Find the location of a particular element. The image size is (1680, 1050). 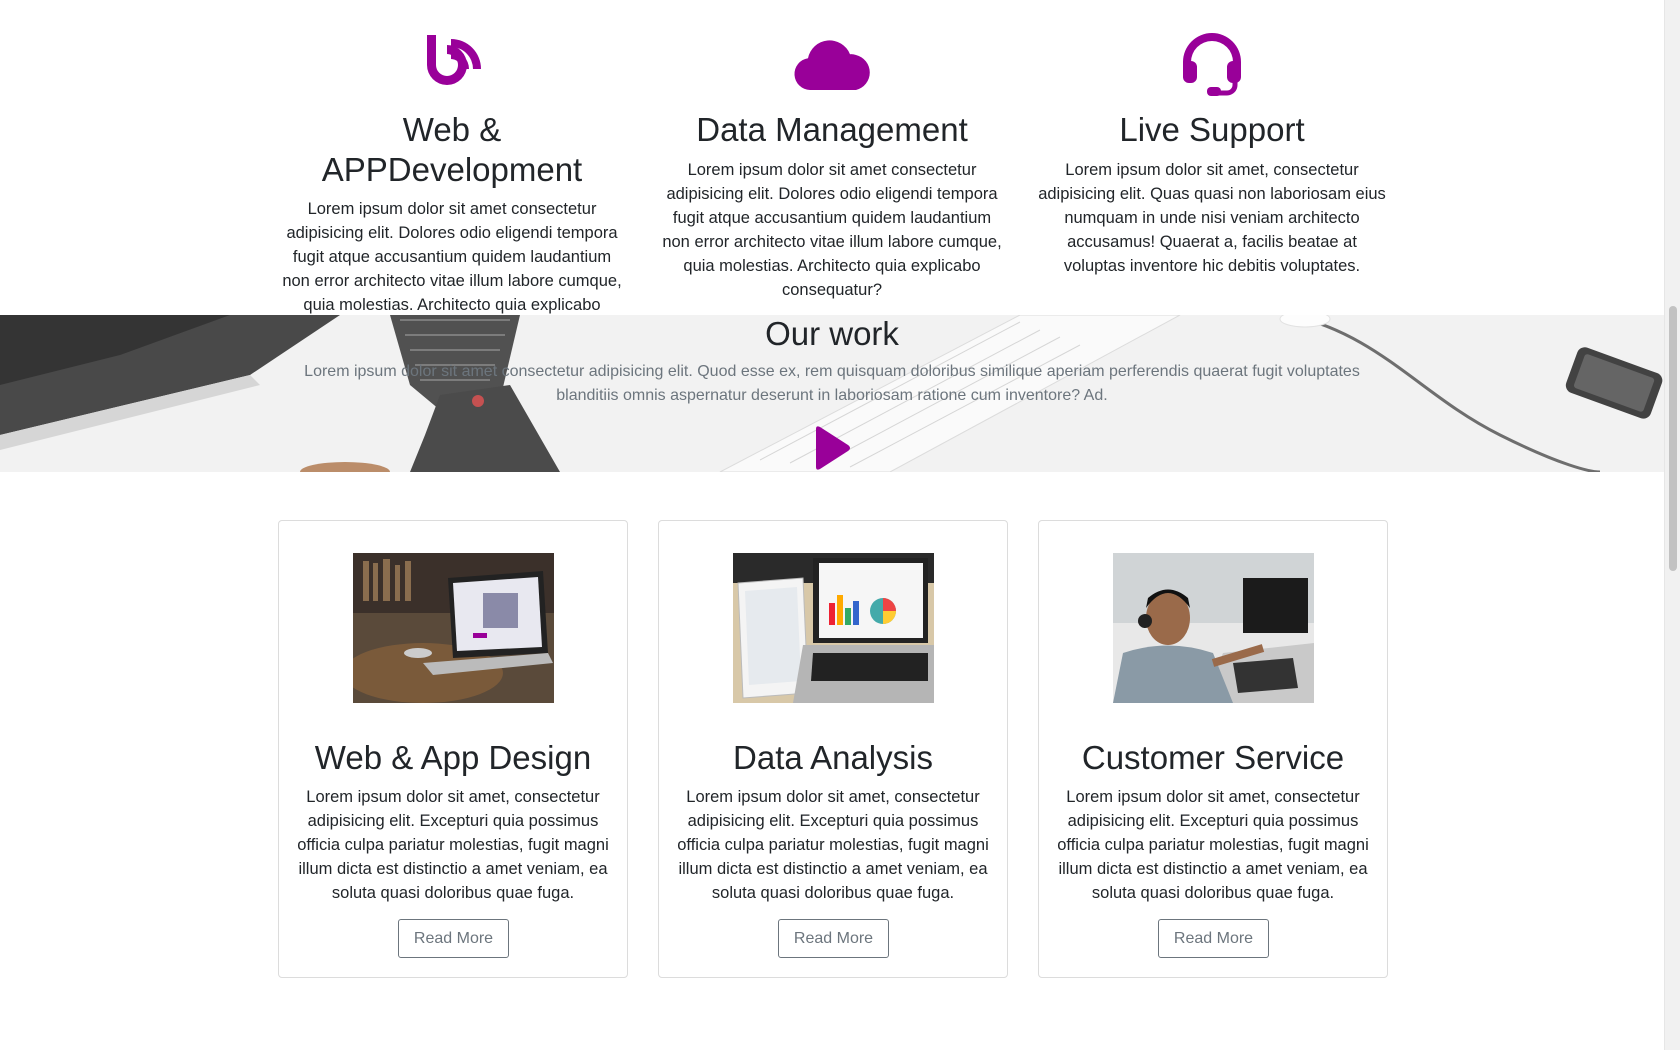

blog-feed-icon is located at coordinates (452, 64).